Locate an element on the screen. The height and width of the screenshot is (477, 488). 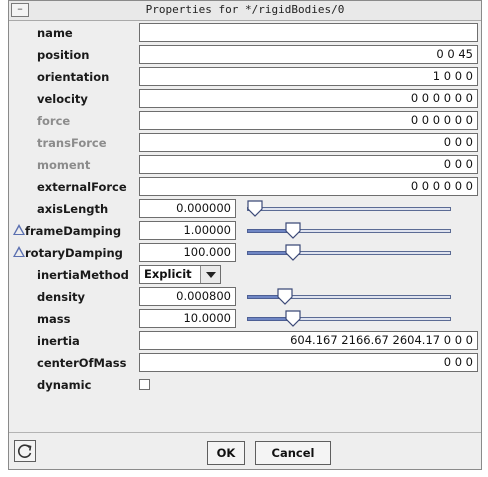
property-row-inertiaMethod: inertiaMethod Explicit is located at coordinates (245, 275).